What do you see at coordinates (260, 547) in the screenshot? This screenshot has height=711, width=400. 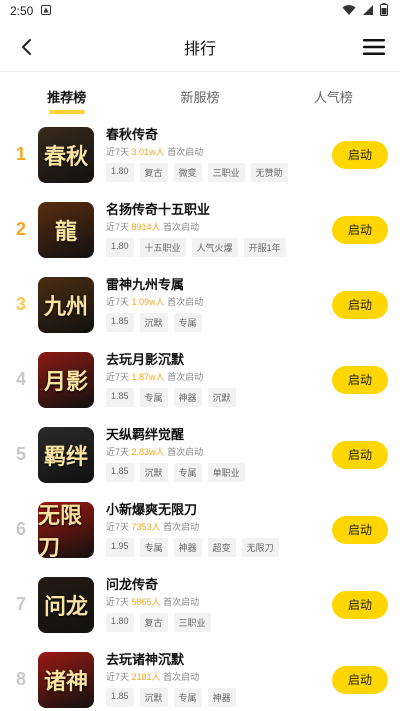 I see `game-tag: 无限刀` at bounding box center [260, 547].